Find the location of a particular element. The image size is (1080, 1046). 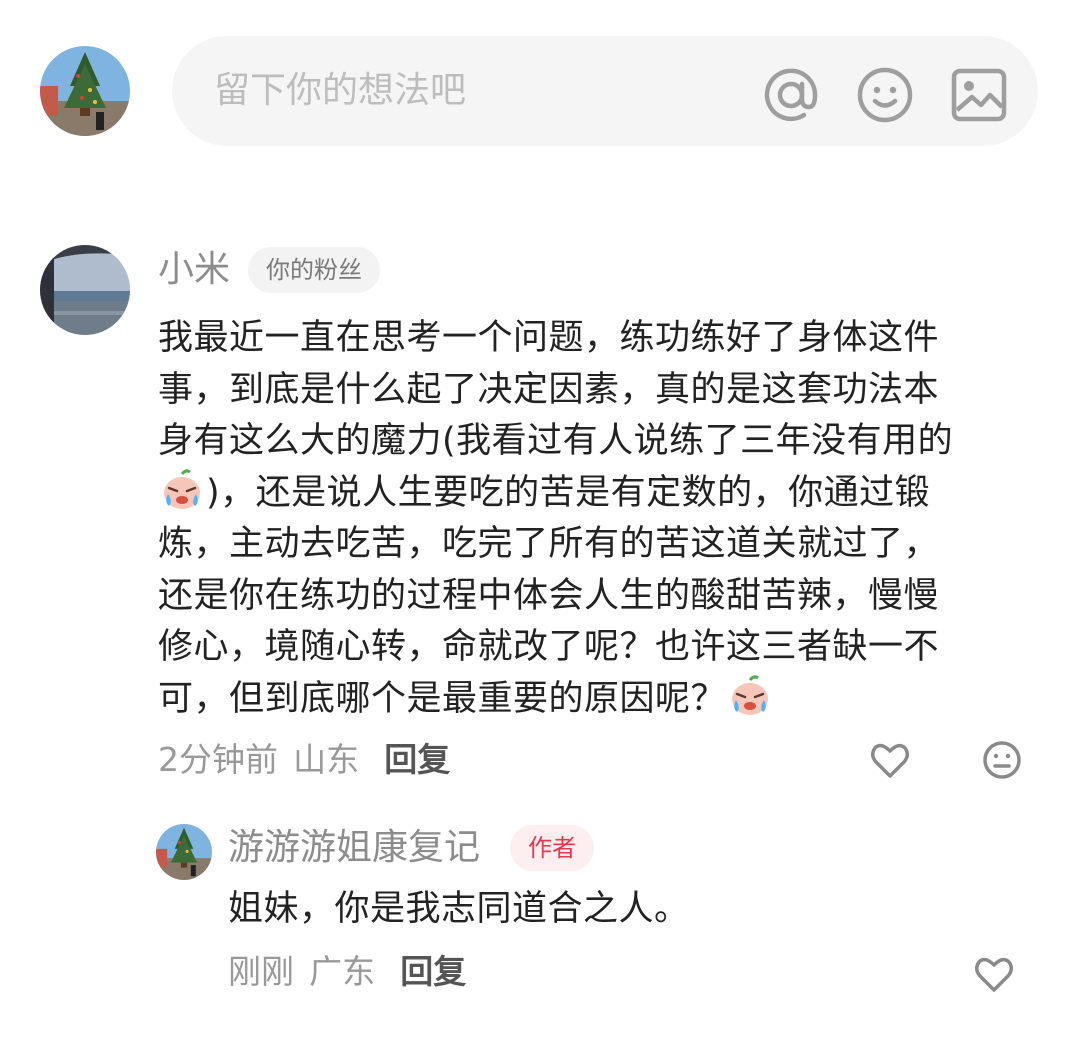

comment-line-text: )，还是说人生要吃的苦是有定数的，你通过锻 is located at coordinates (568, 492).